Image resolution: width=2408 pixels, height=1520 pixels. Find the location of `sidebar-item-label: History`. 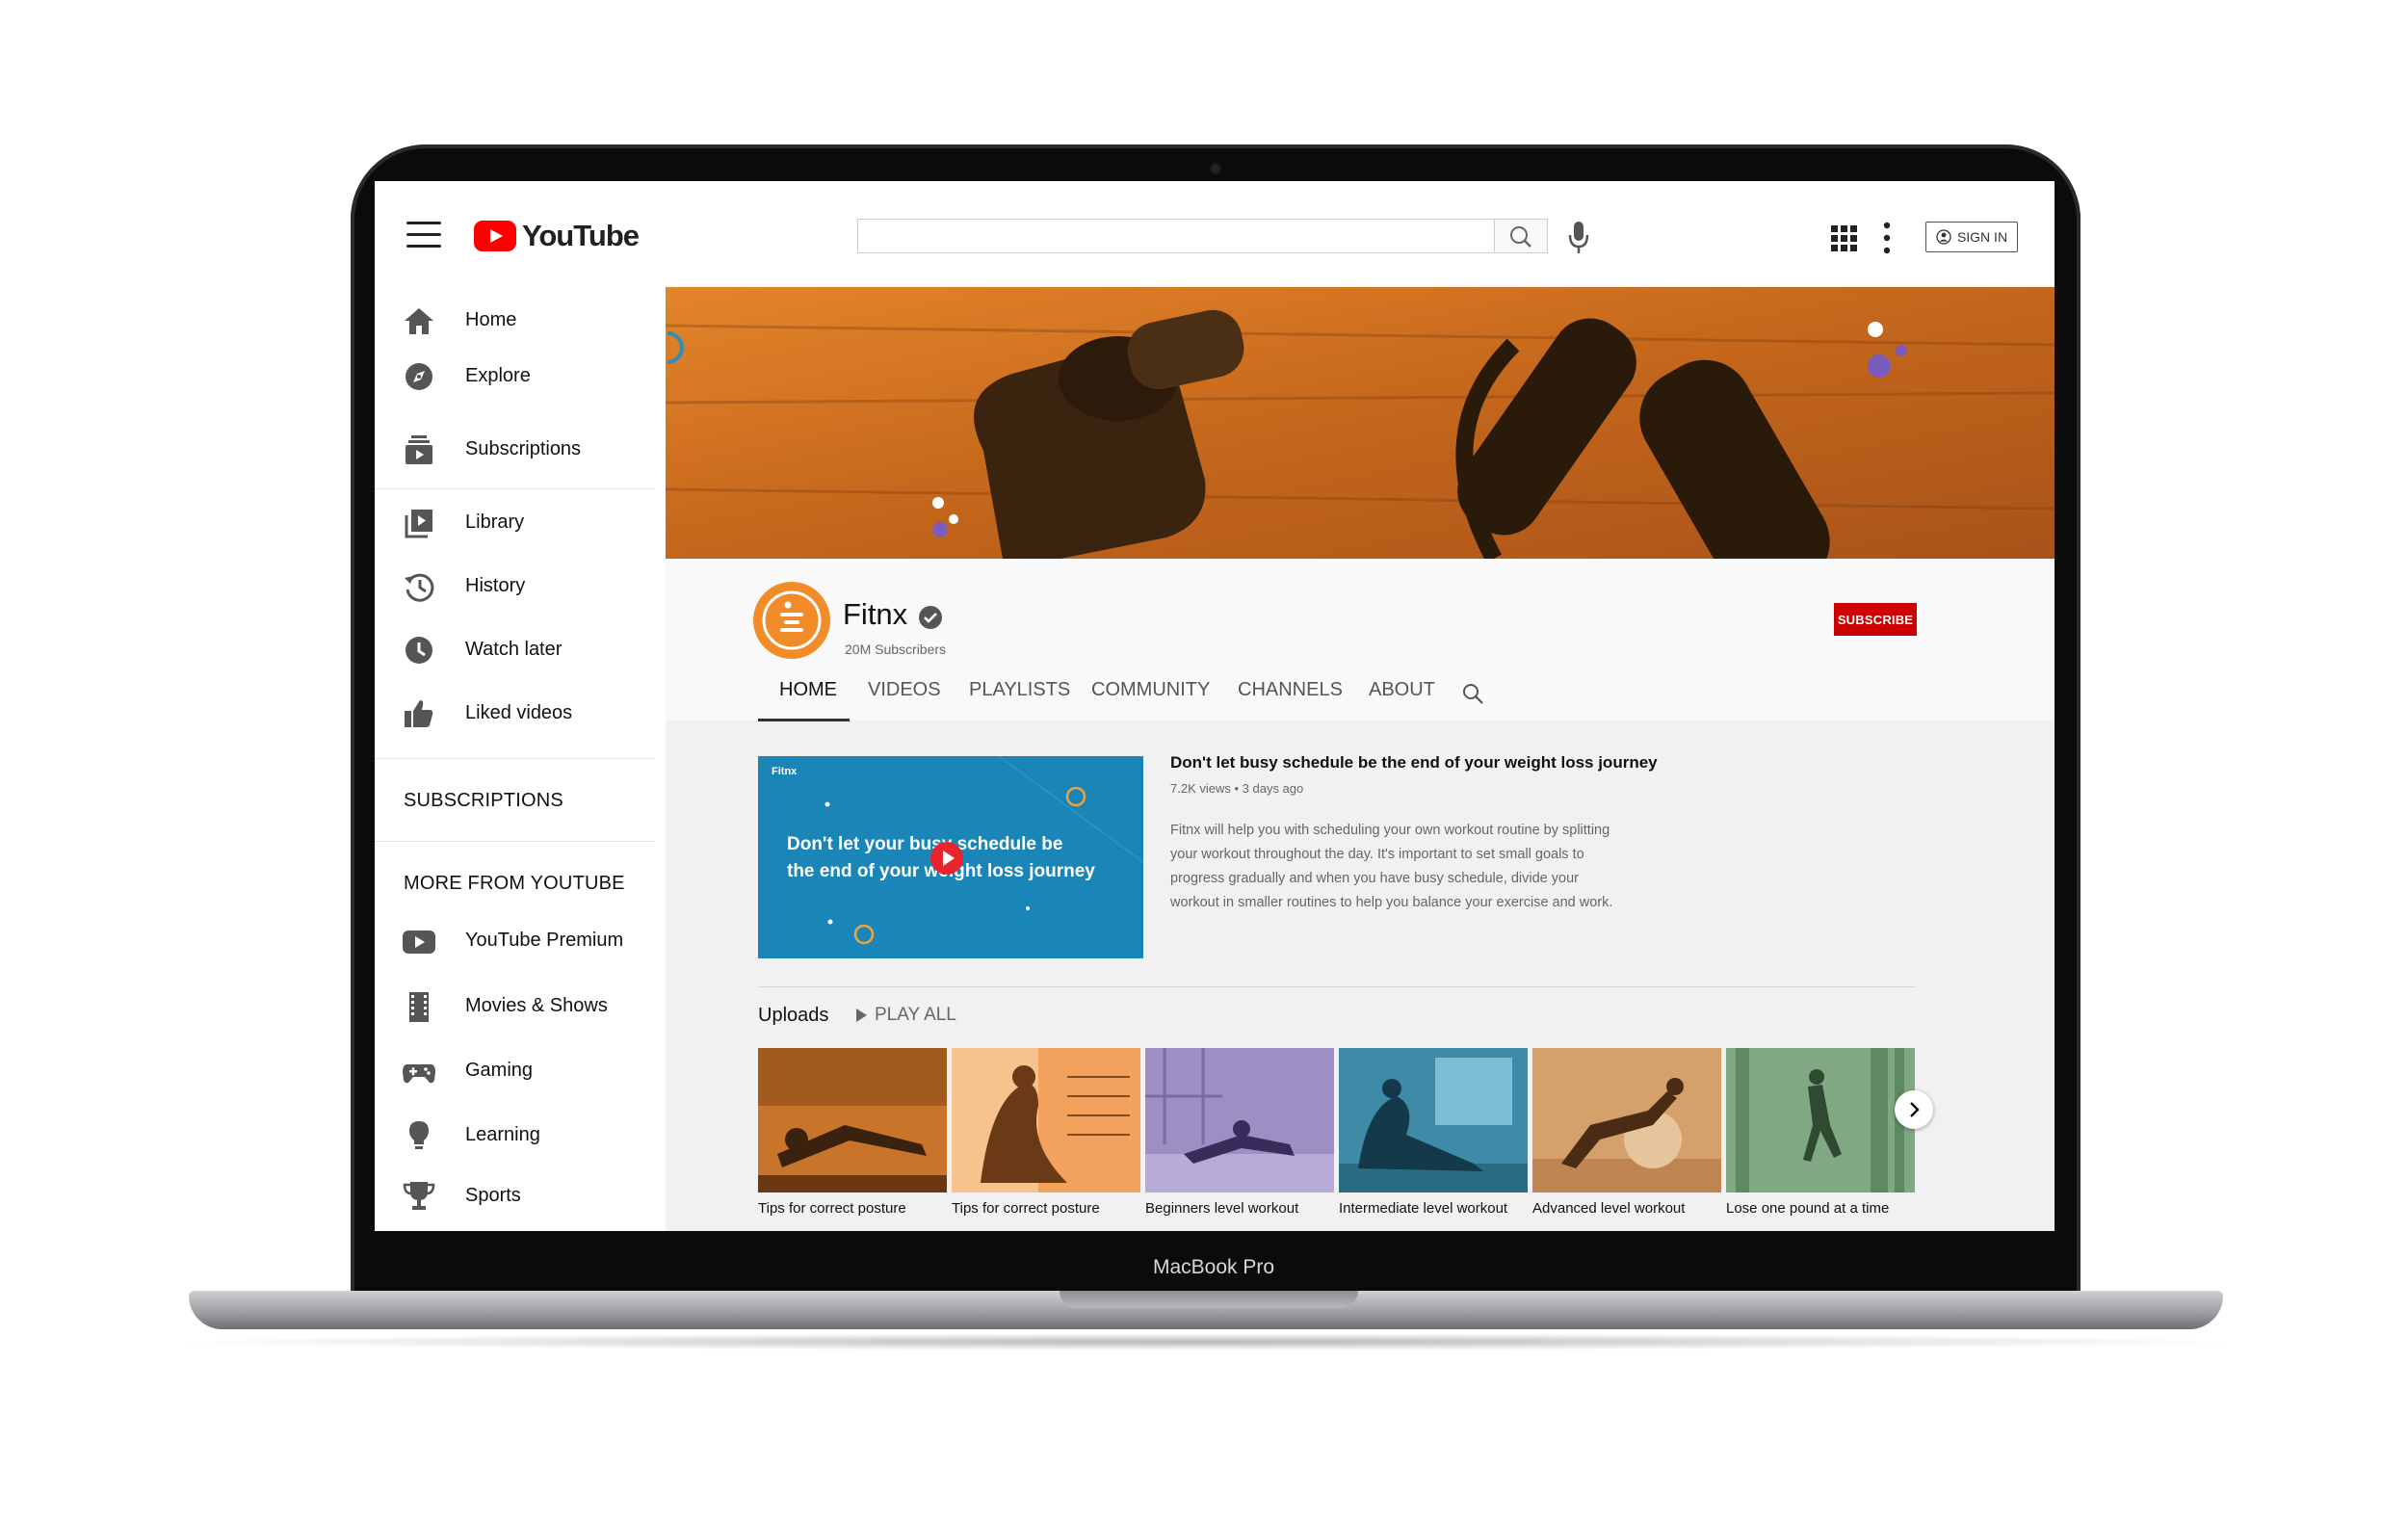

sidebar-item-label: History is located at coordinates (495, 585).